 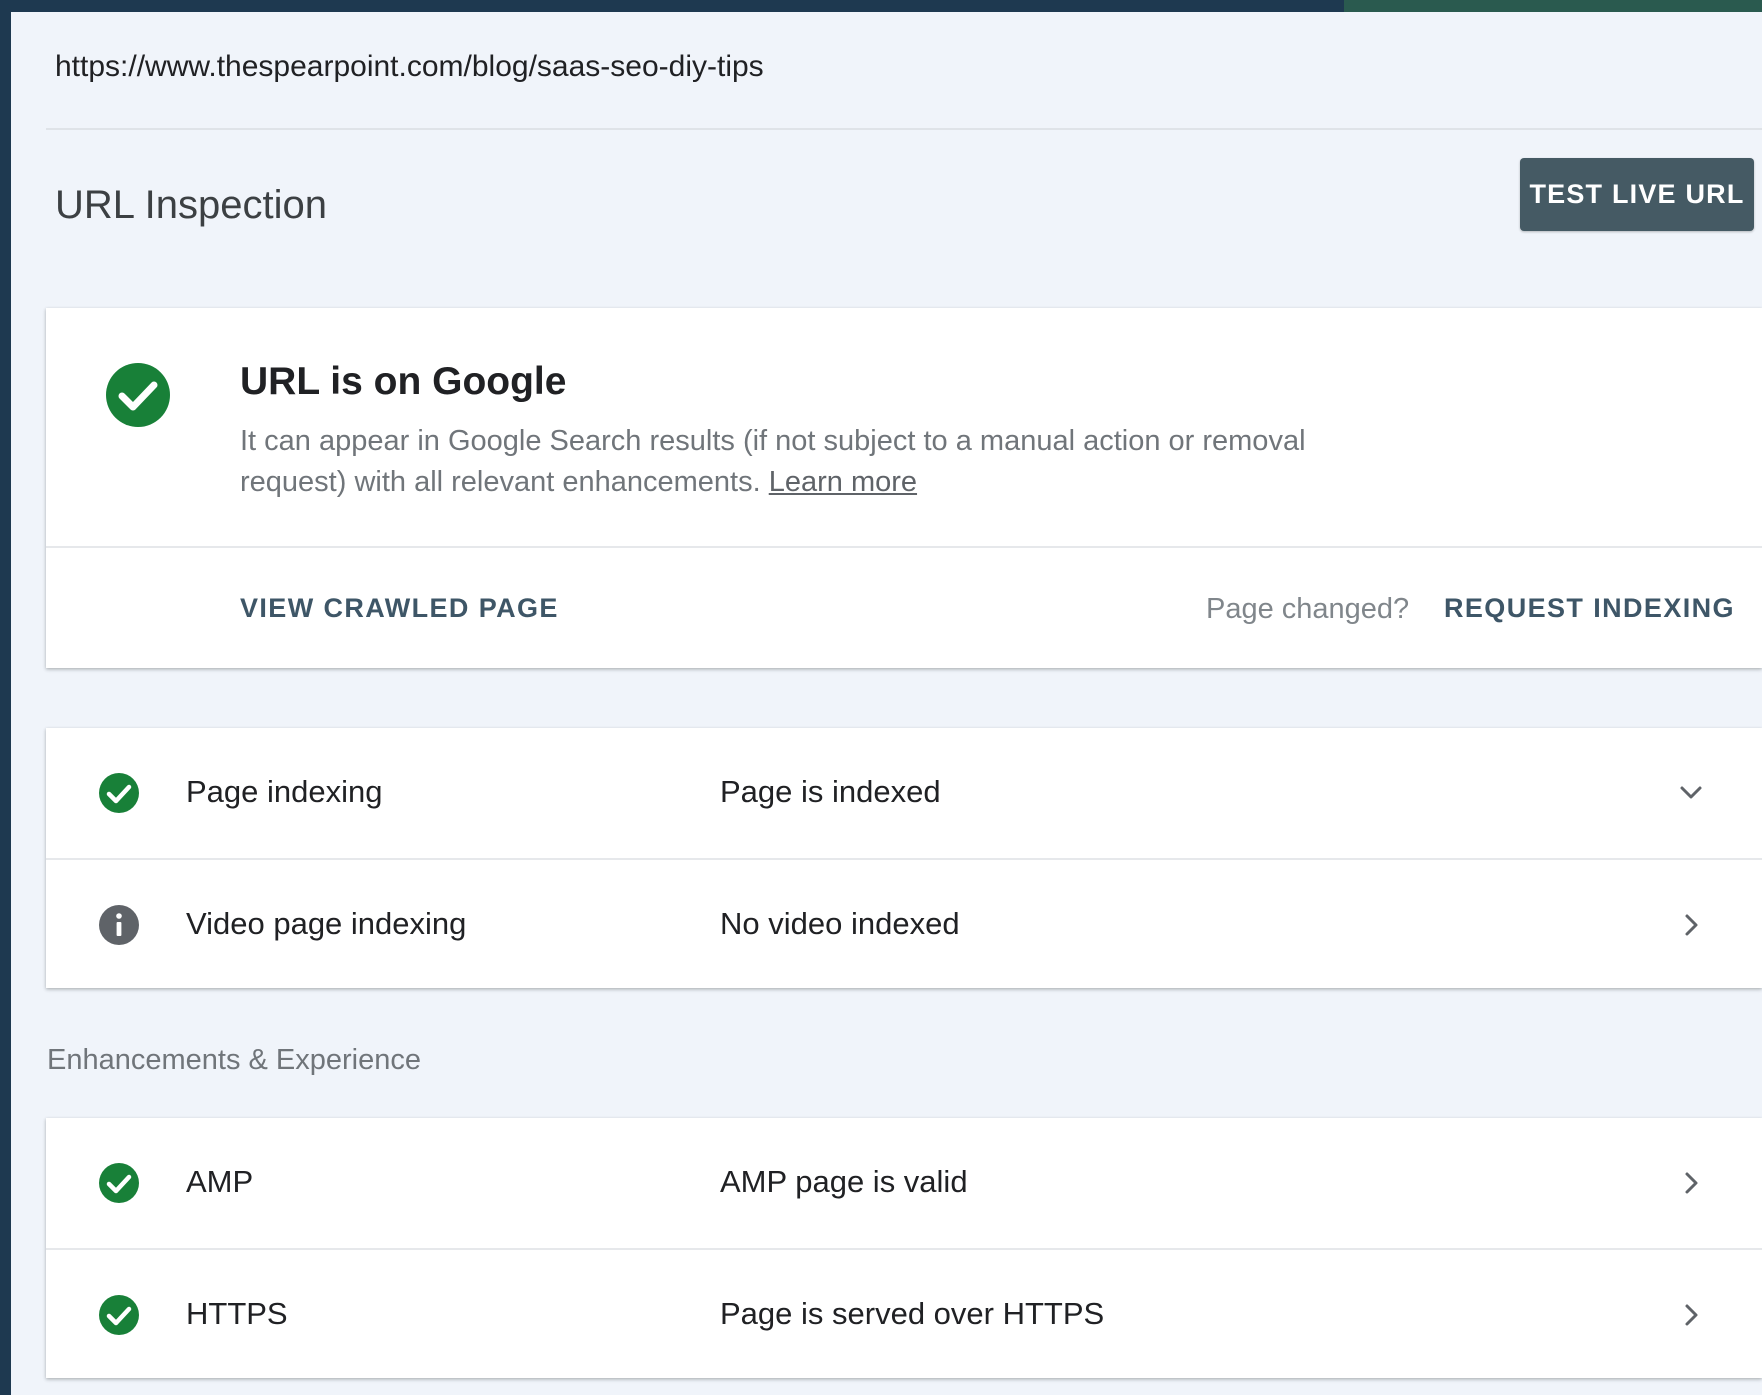 I want to click on chevron-down-icon, so click(x=1691, y=792).